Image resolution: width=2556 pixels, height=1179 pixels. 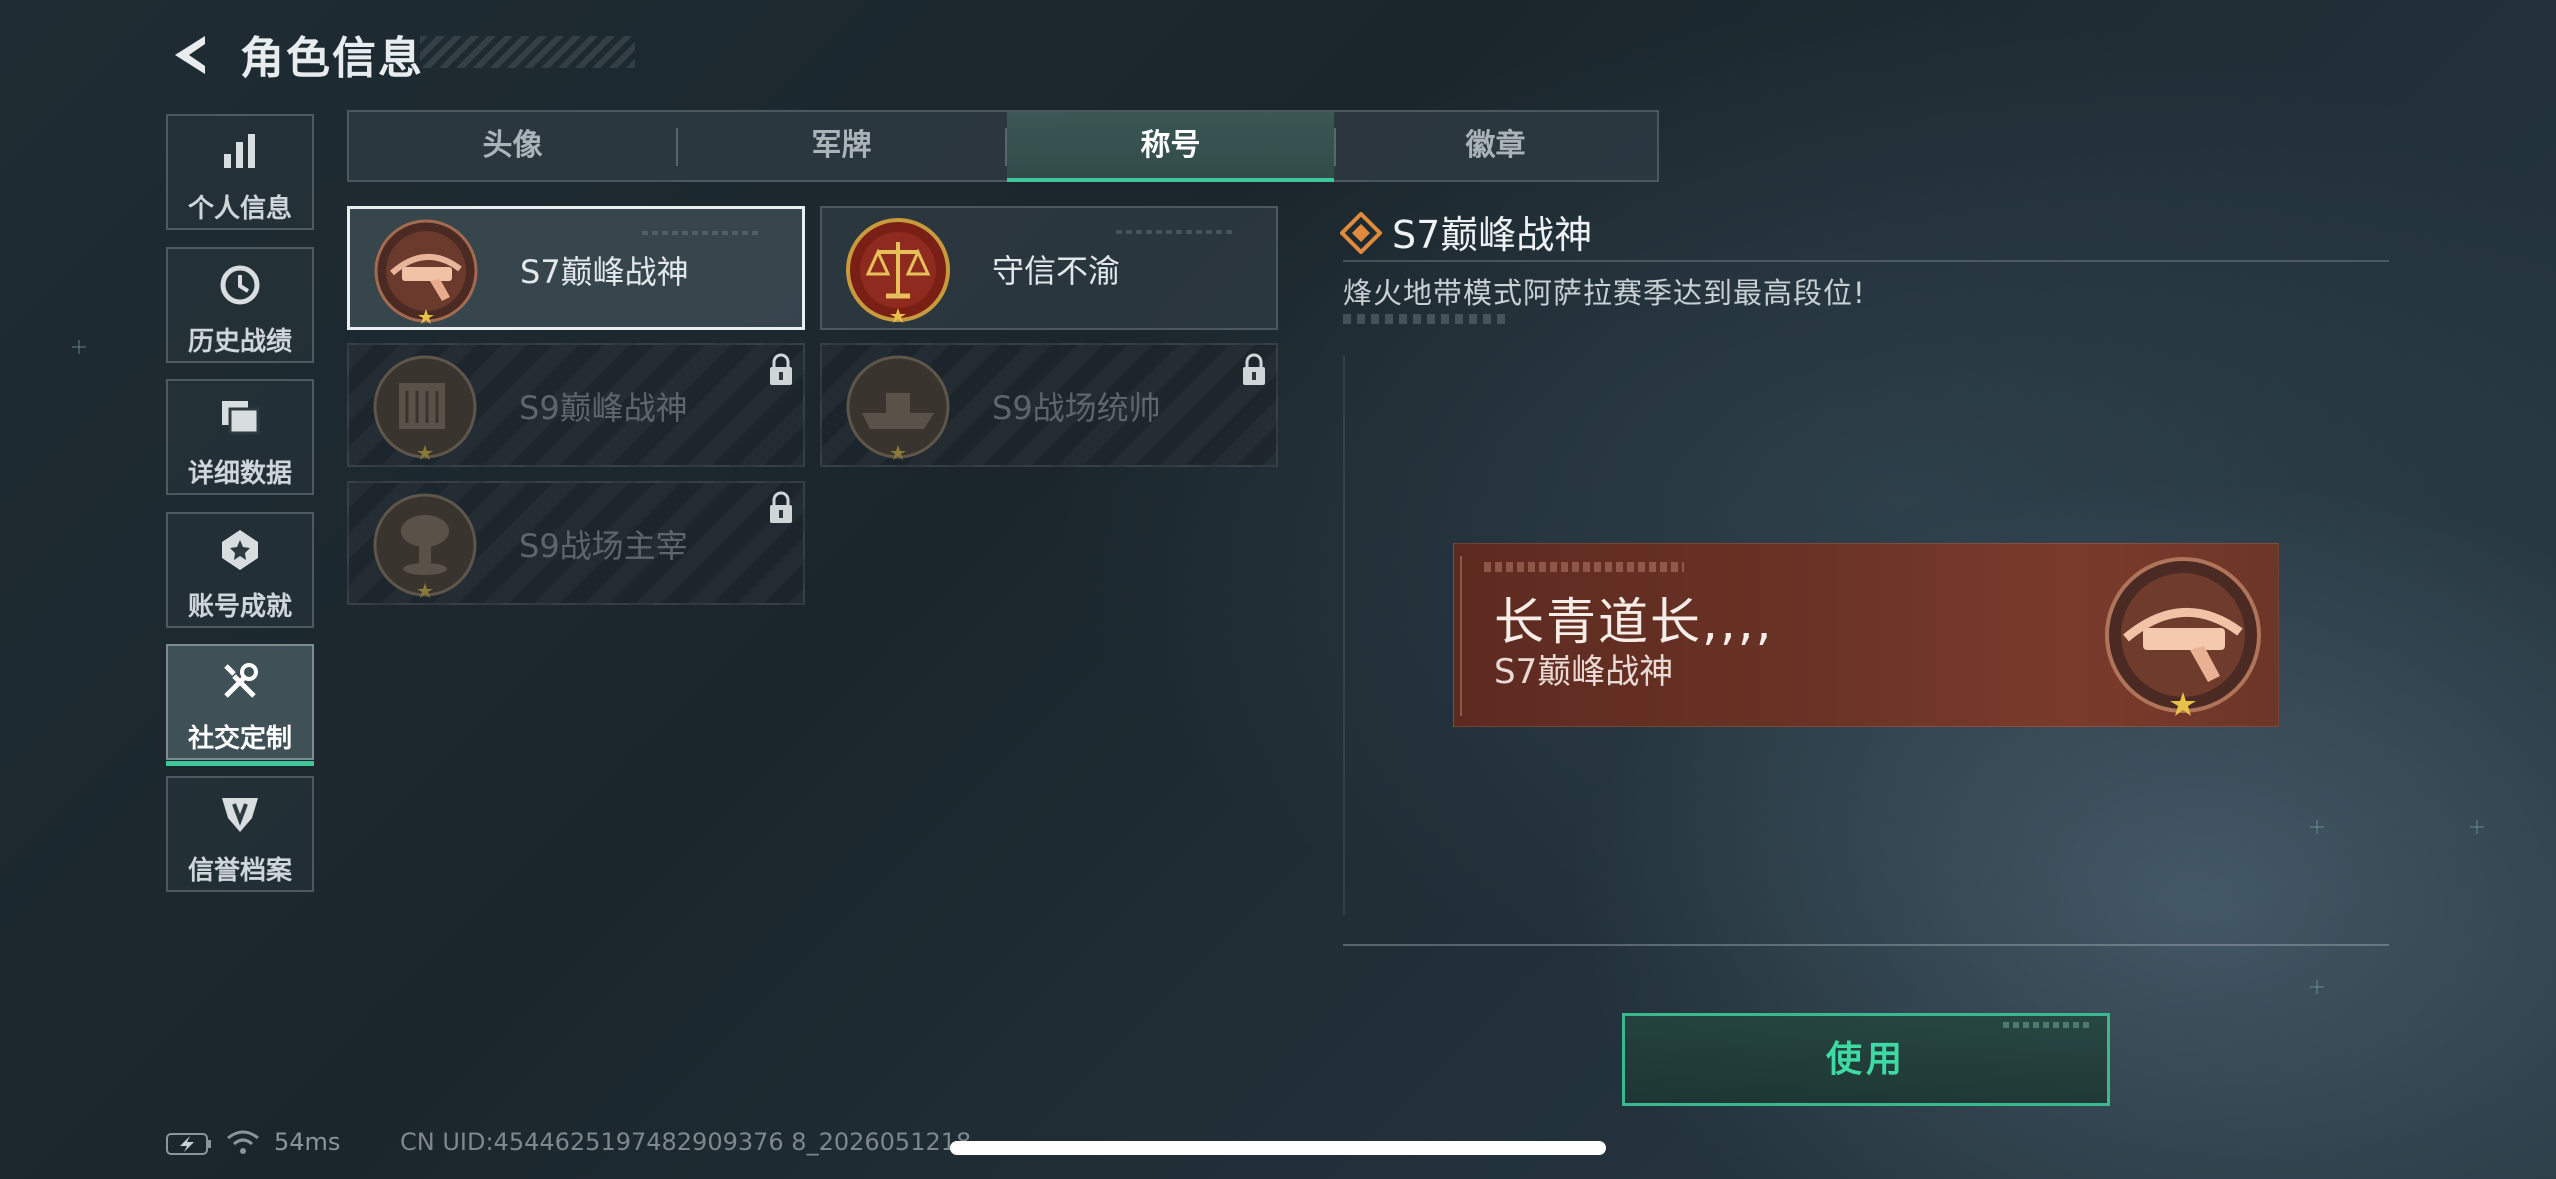 What do you see at coordinates (898, 270) in the screenshot?
I see `scales-emblem-icon` at bounding box center [898, 270].